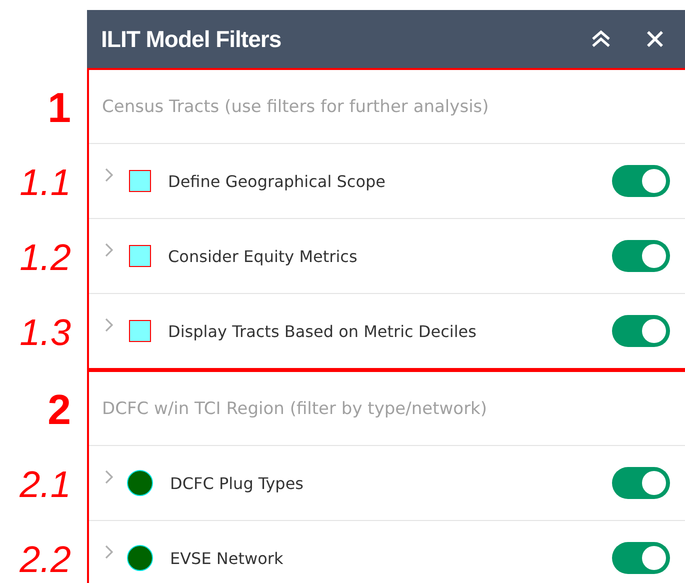 The width and height of the screenshot is (685, 583). I want to click on section-number: 1, so click(59, 108).